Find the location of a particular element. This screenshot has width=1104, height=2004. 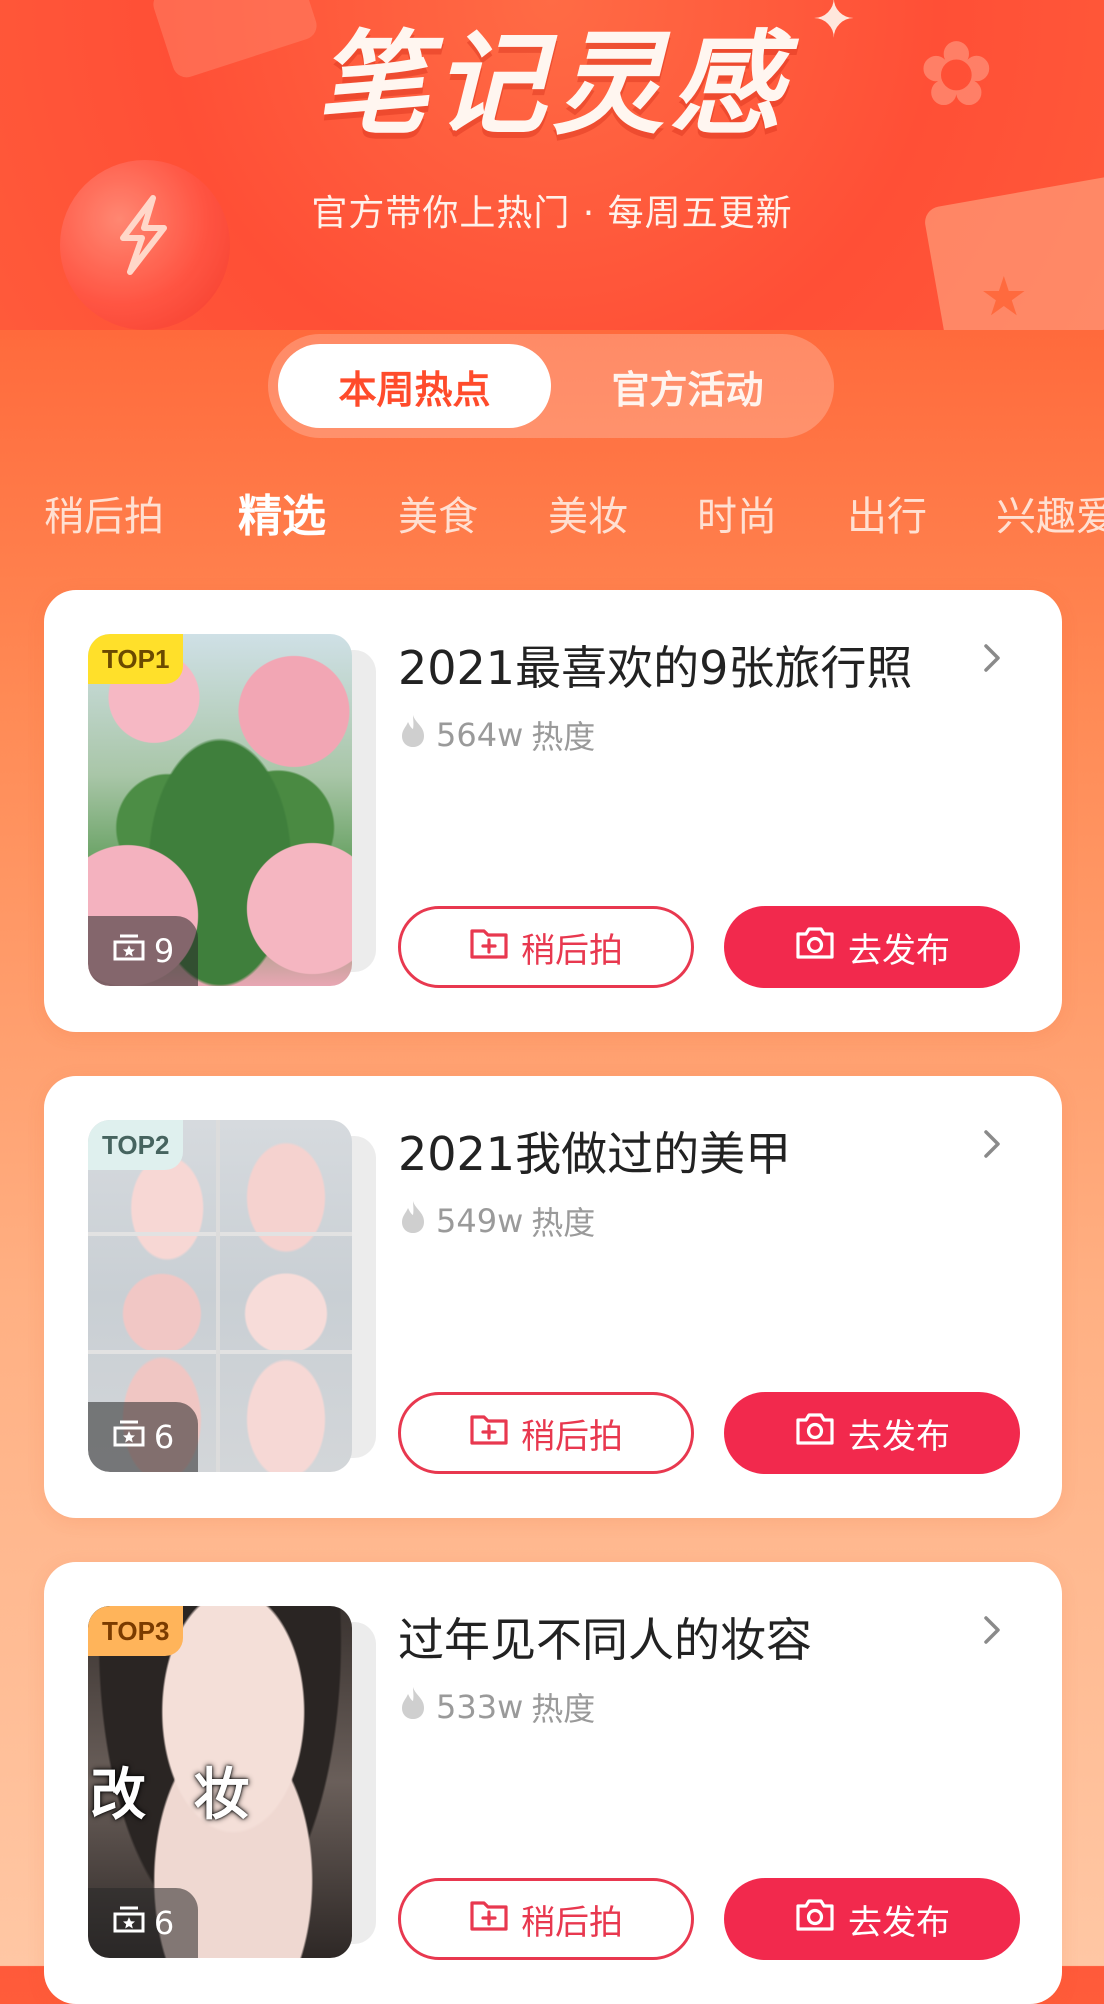

topic-title: 过年见不同人的妆容 is located at coordinates (605, 1637).